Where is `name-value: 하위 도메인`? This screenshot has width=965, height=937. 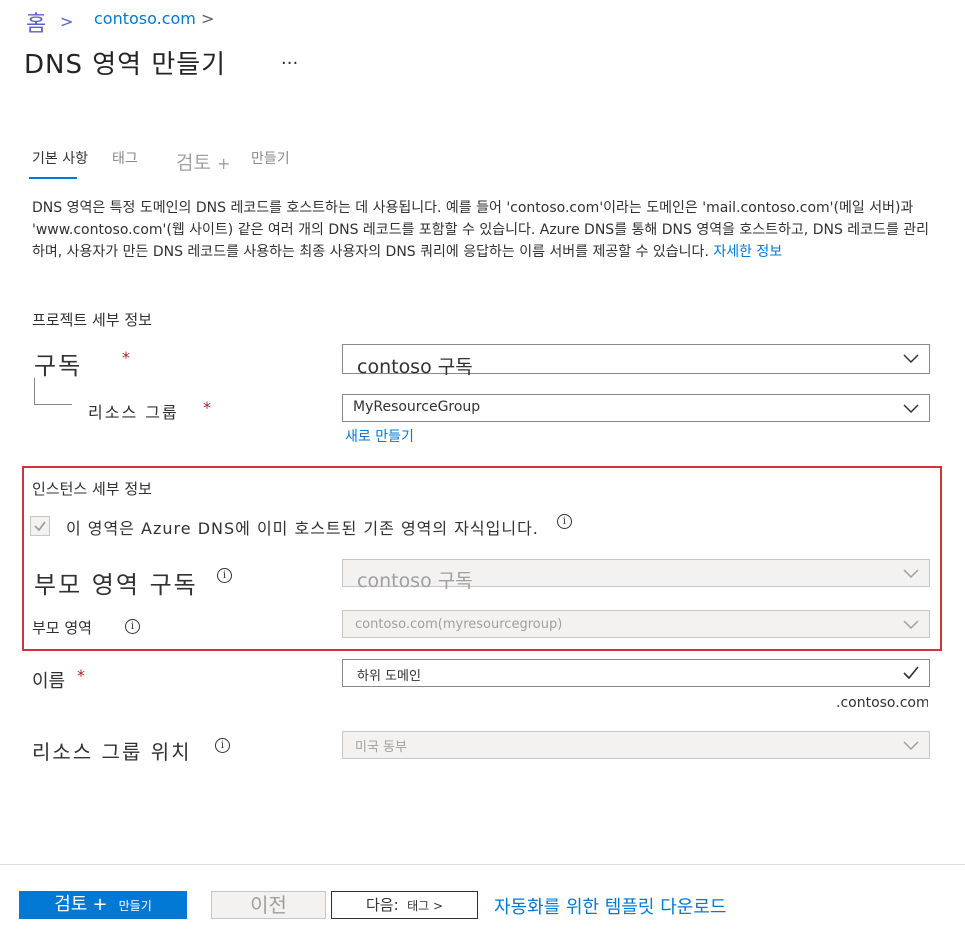 name-value: 하위 도메인 is located at coordinates (389, 676).